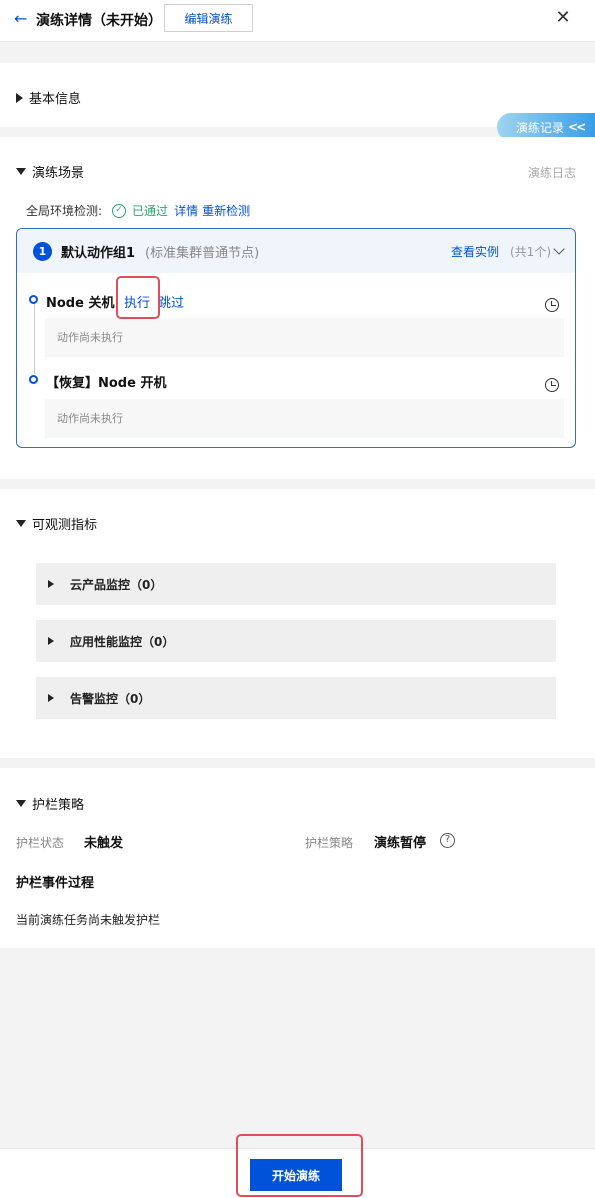 This screenshot has height=1198, width=595. What do you see at coordinates (55, 883) in the screenshot?
I see `guardrail-events-title: 护栏事件过程` at bounding box center [55, 883].